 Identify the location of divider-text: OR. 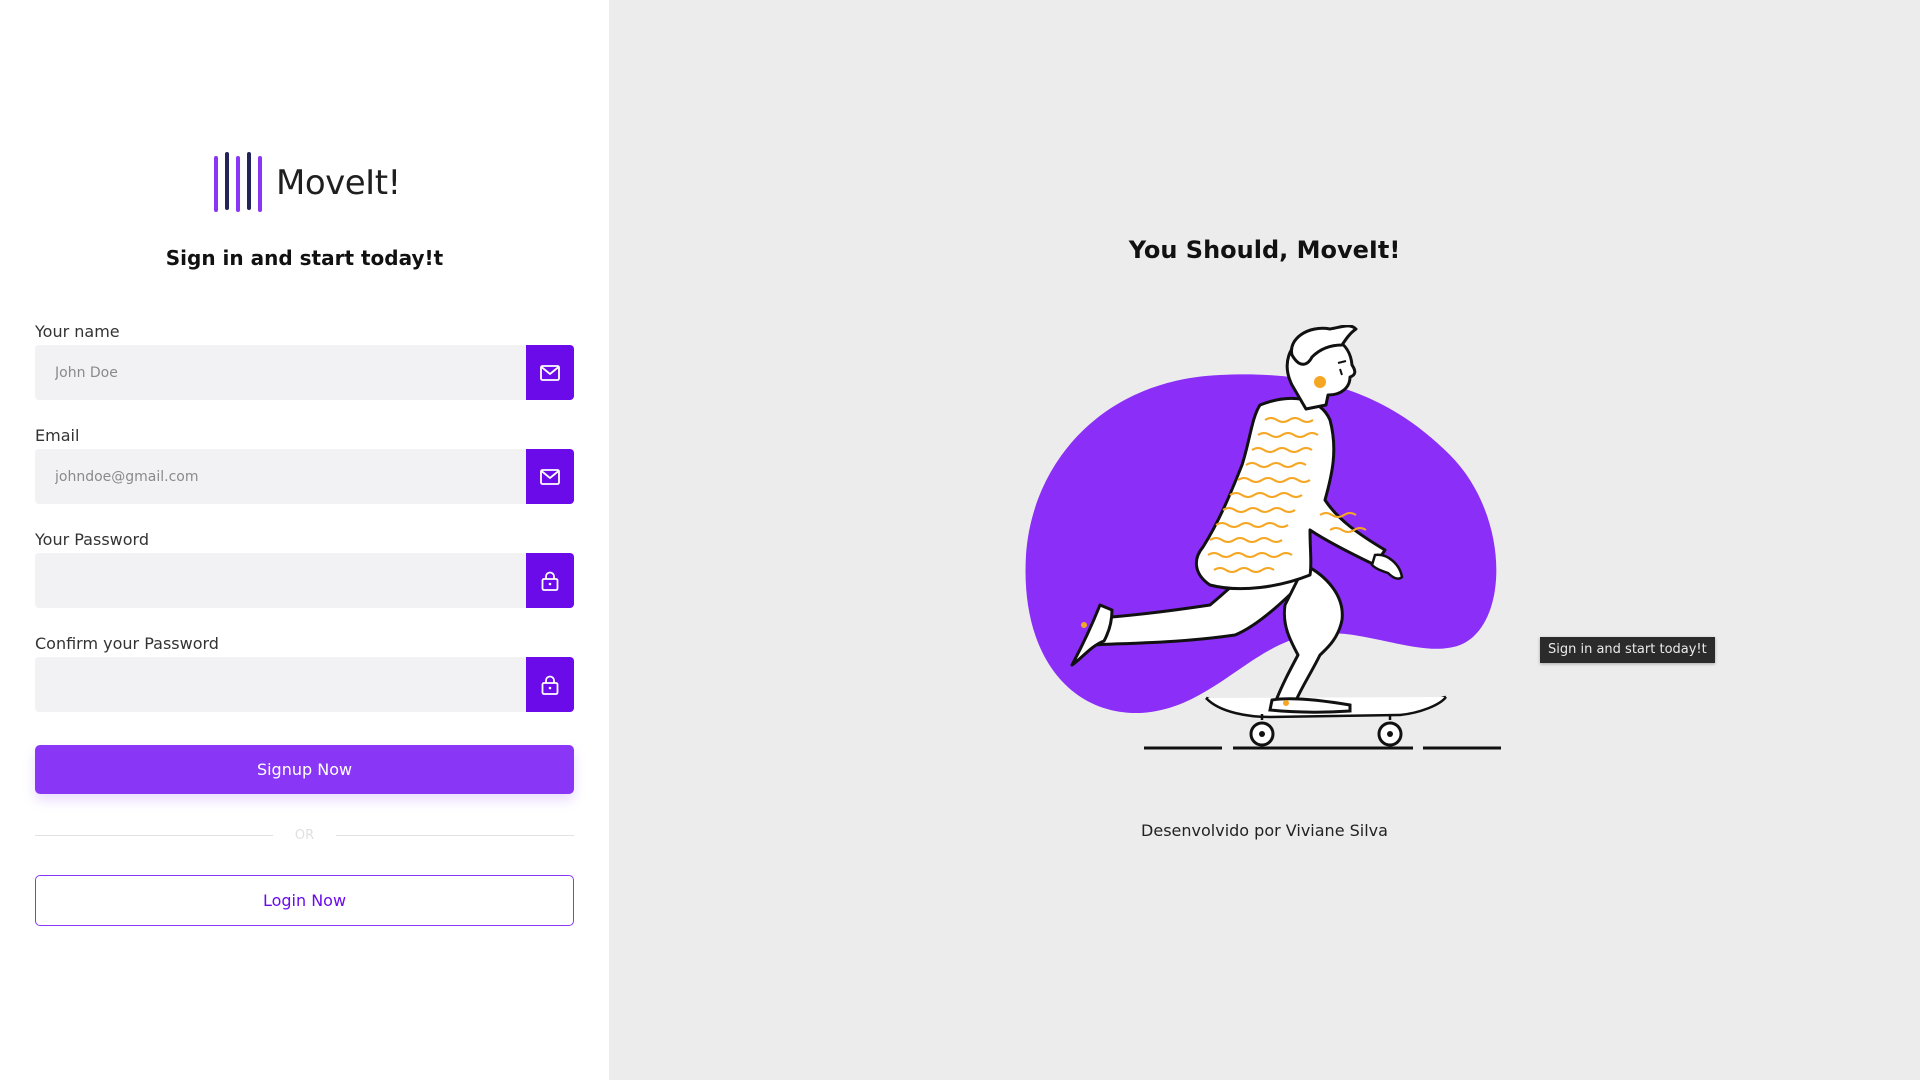
(304, 835).